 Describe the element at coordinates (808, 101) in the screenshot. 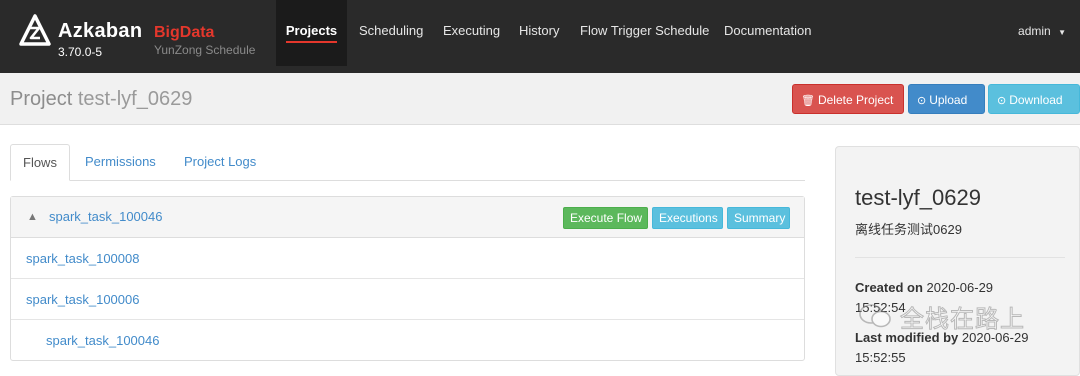

I see `trash-icon: 🗑` at that location.